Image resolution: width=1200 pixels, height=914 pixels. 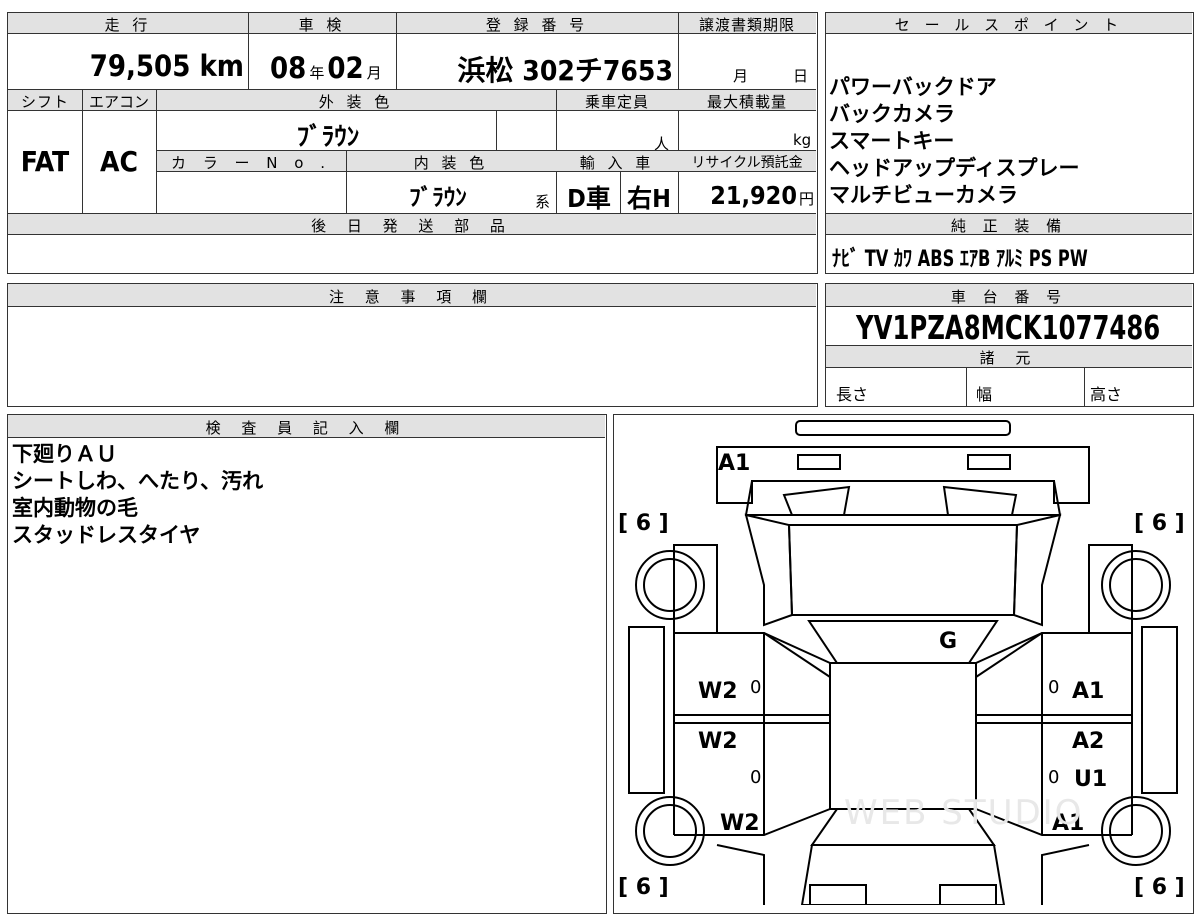 I want to click on import-label: 輸 入 車, so click(x=617, y=163).